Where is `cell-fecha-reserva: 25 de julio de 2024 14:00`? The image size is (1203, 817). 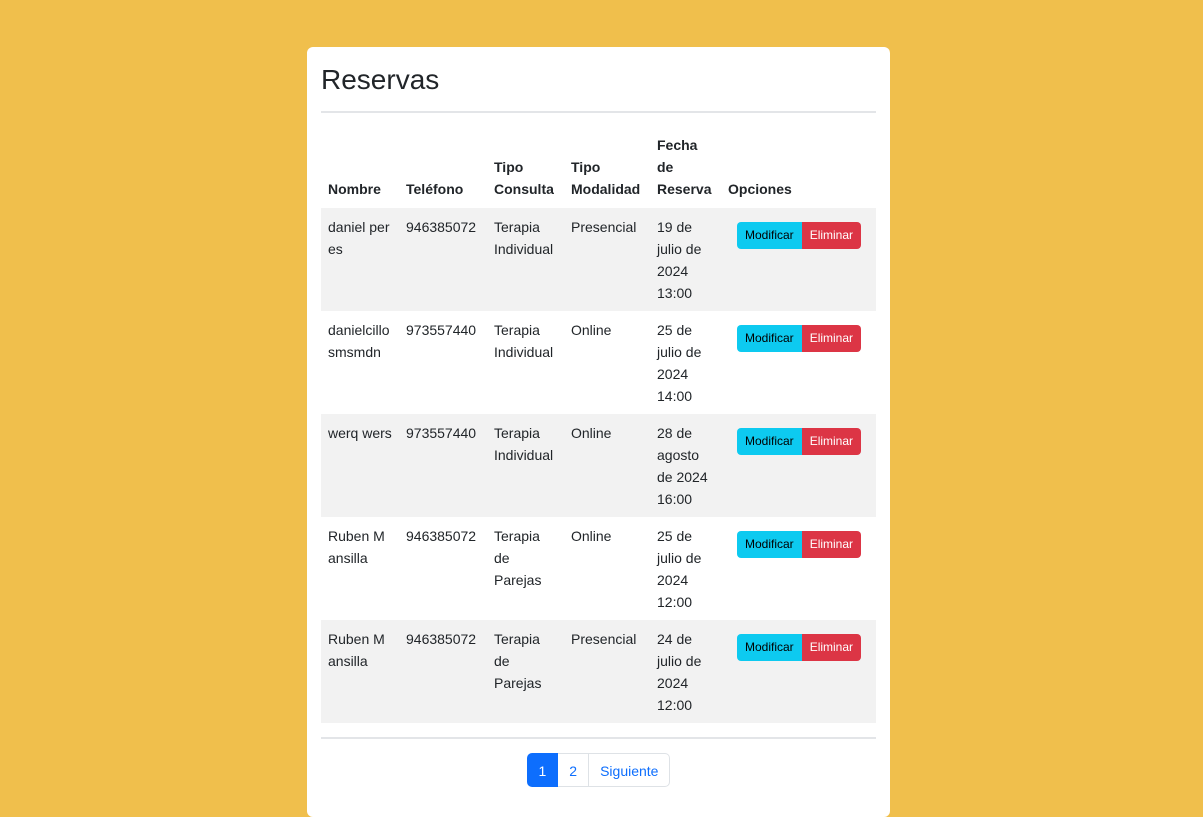 cell-fecha-reserva: 25 de julio de 2024 14:00 is located at coordinates (679, 363).